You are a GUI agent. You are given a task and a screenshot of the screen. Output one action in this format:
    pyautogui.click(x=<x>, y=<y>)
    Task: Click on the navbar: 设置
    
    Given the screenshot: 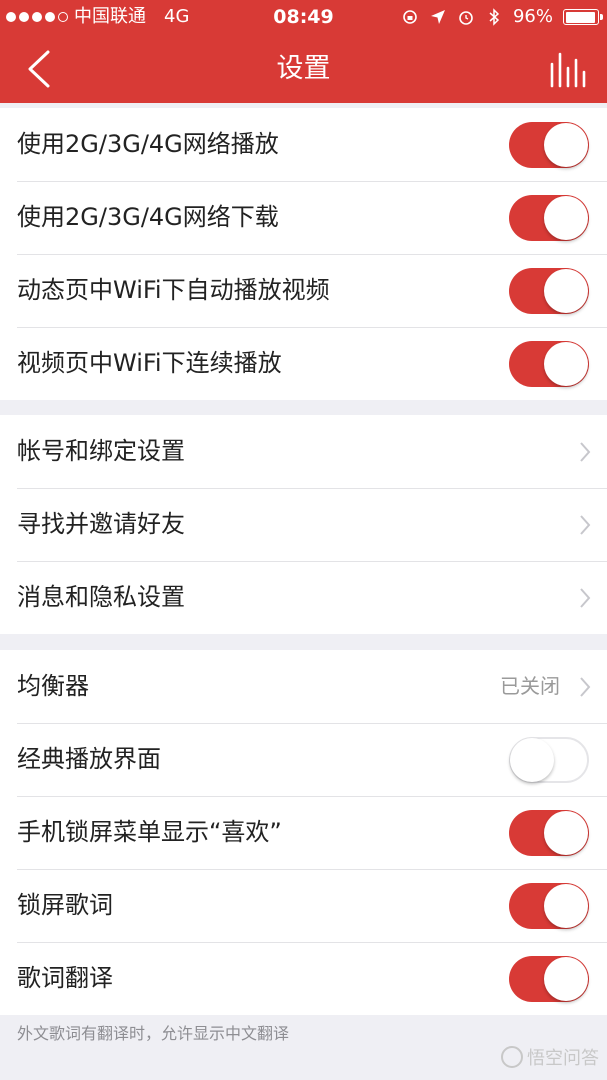 What is the action you would take?
    pyautogui.click(x=303, y=68)
    